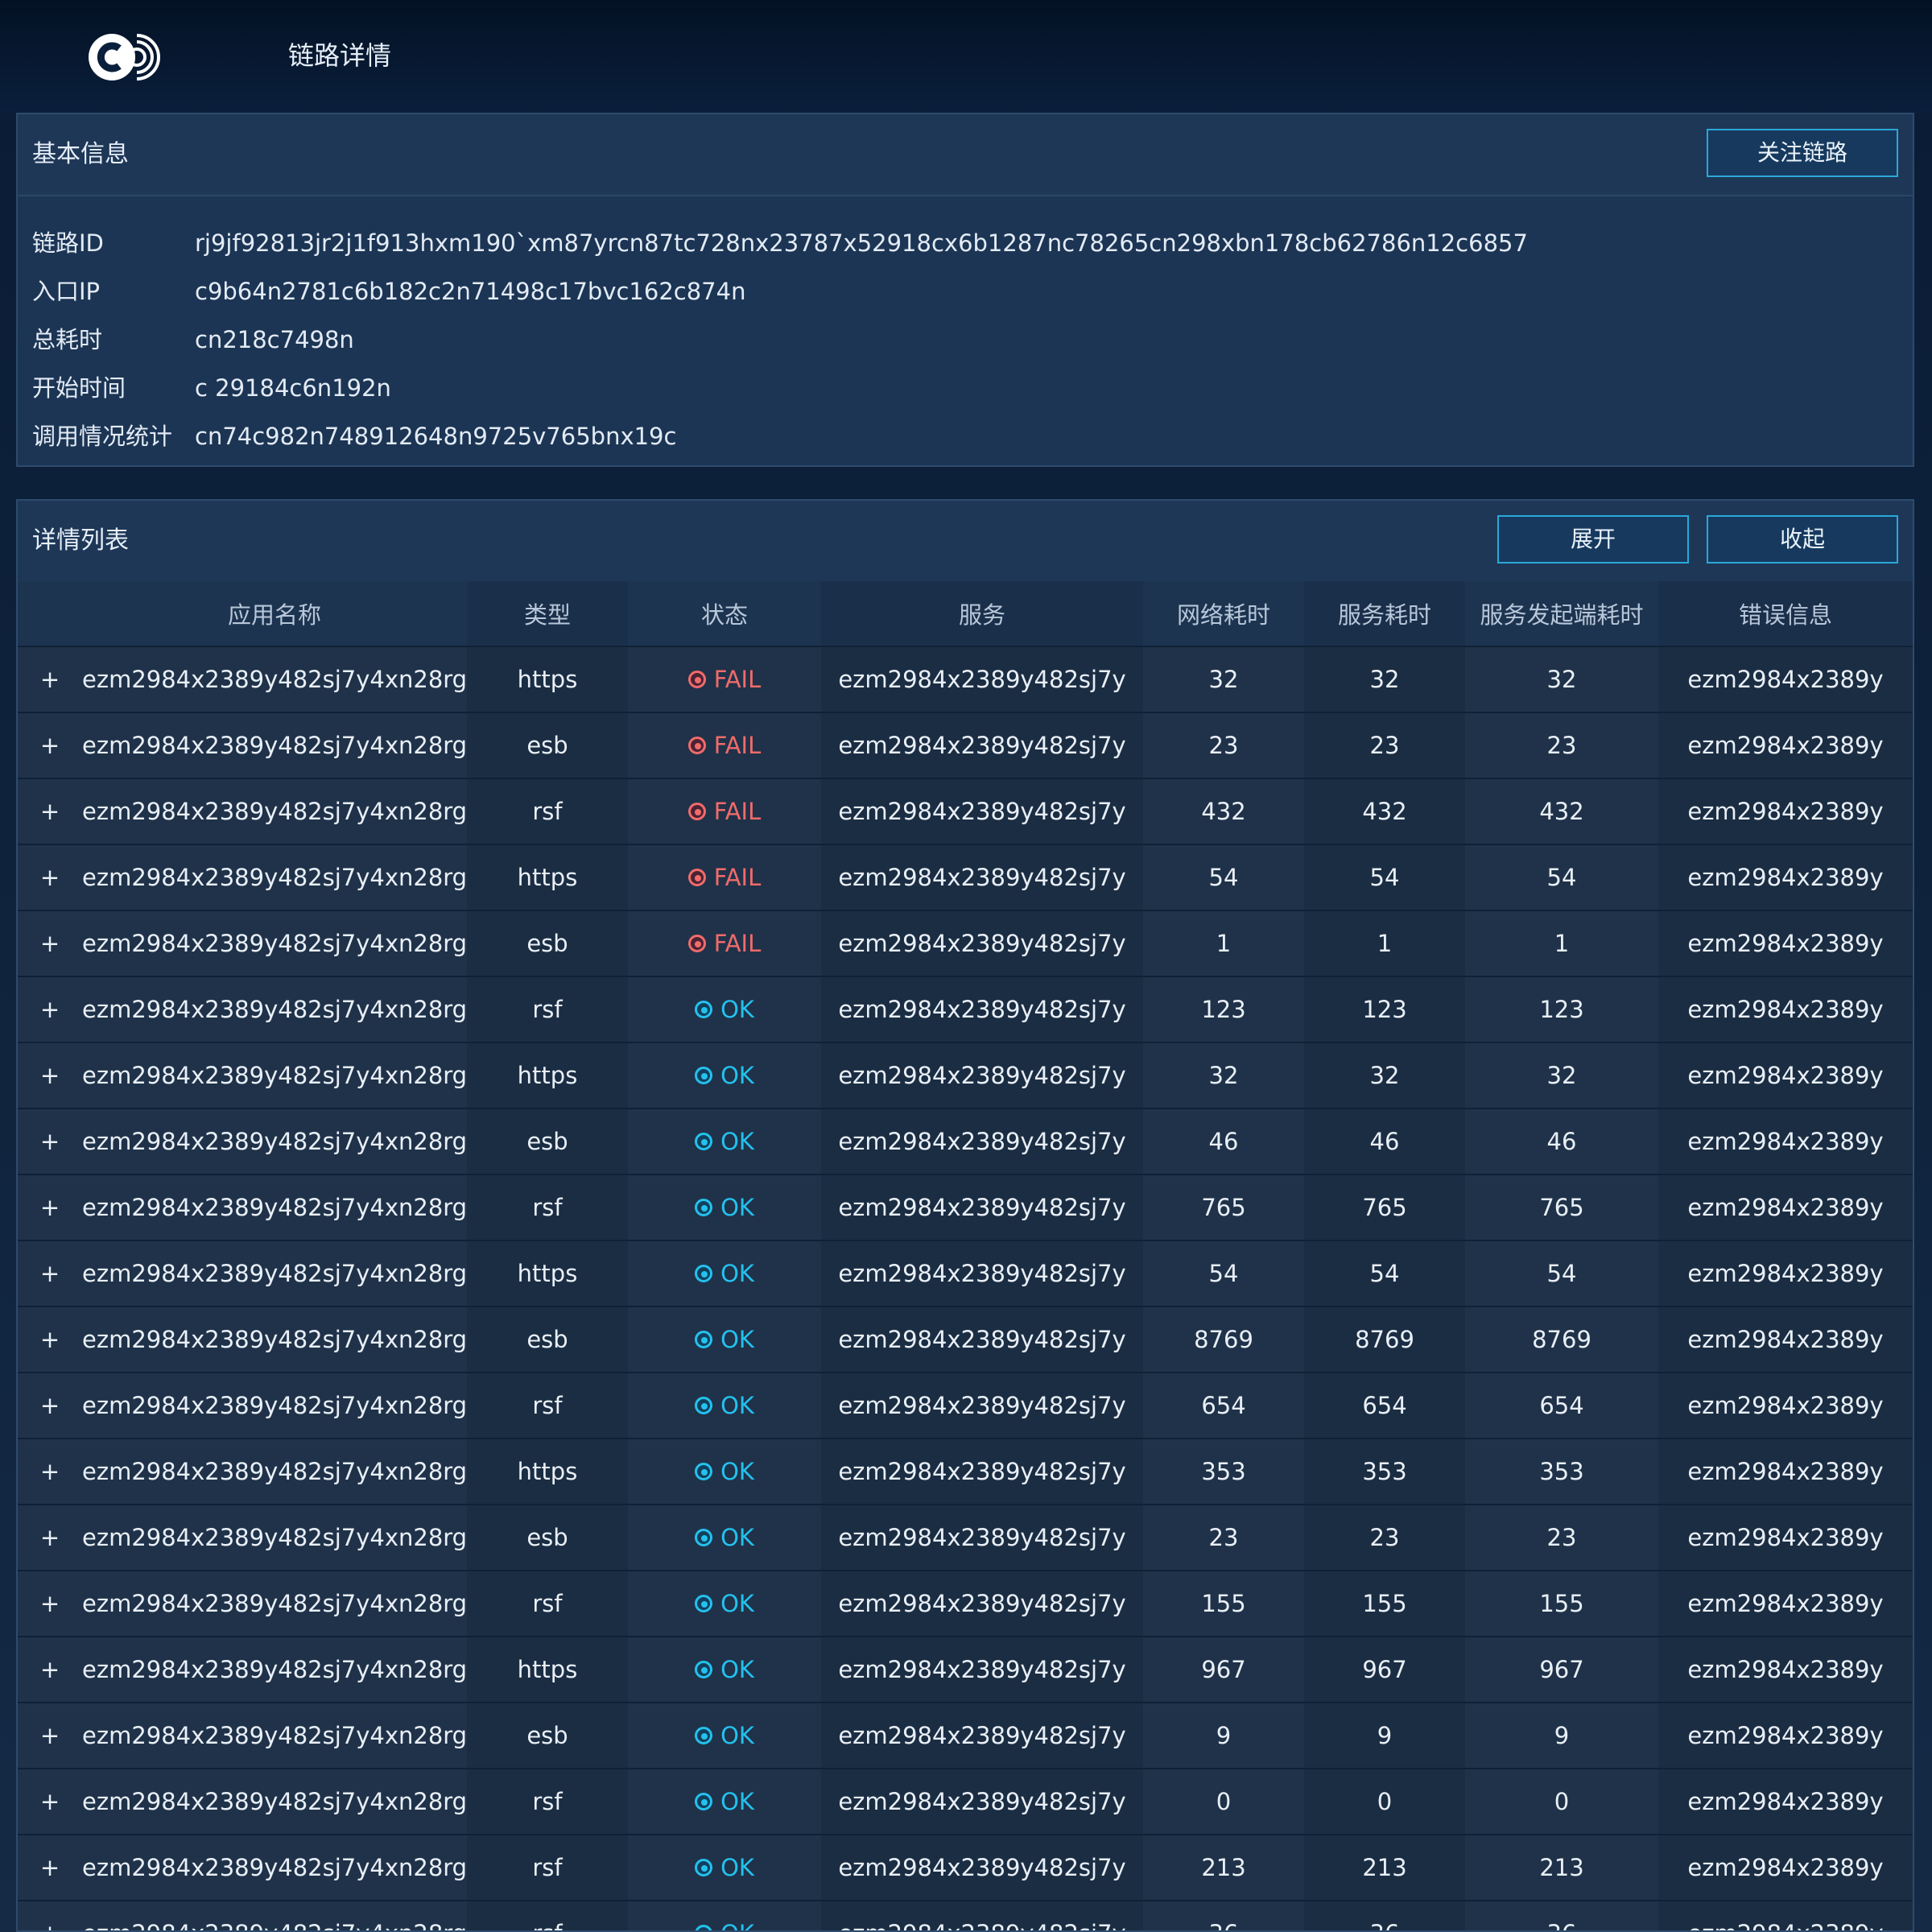 This screenshot has width=1932, height=1932. I want to click on follow-trace-button: 关注链路, so click(1802, 153).